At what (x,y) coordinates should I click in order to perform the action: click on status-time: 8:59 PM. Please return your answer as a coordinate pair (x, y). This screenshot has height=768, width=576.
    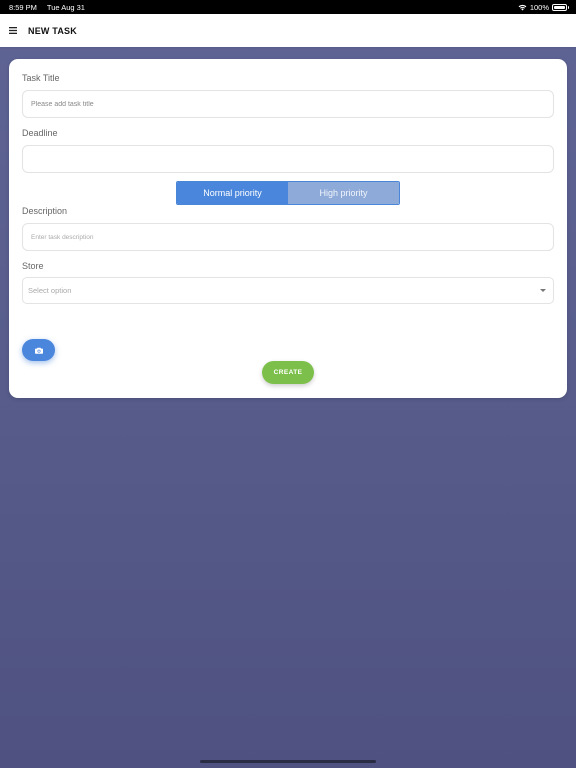
    Looking at the image, I should click on (23, 7).